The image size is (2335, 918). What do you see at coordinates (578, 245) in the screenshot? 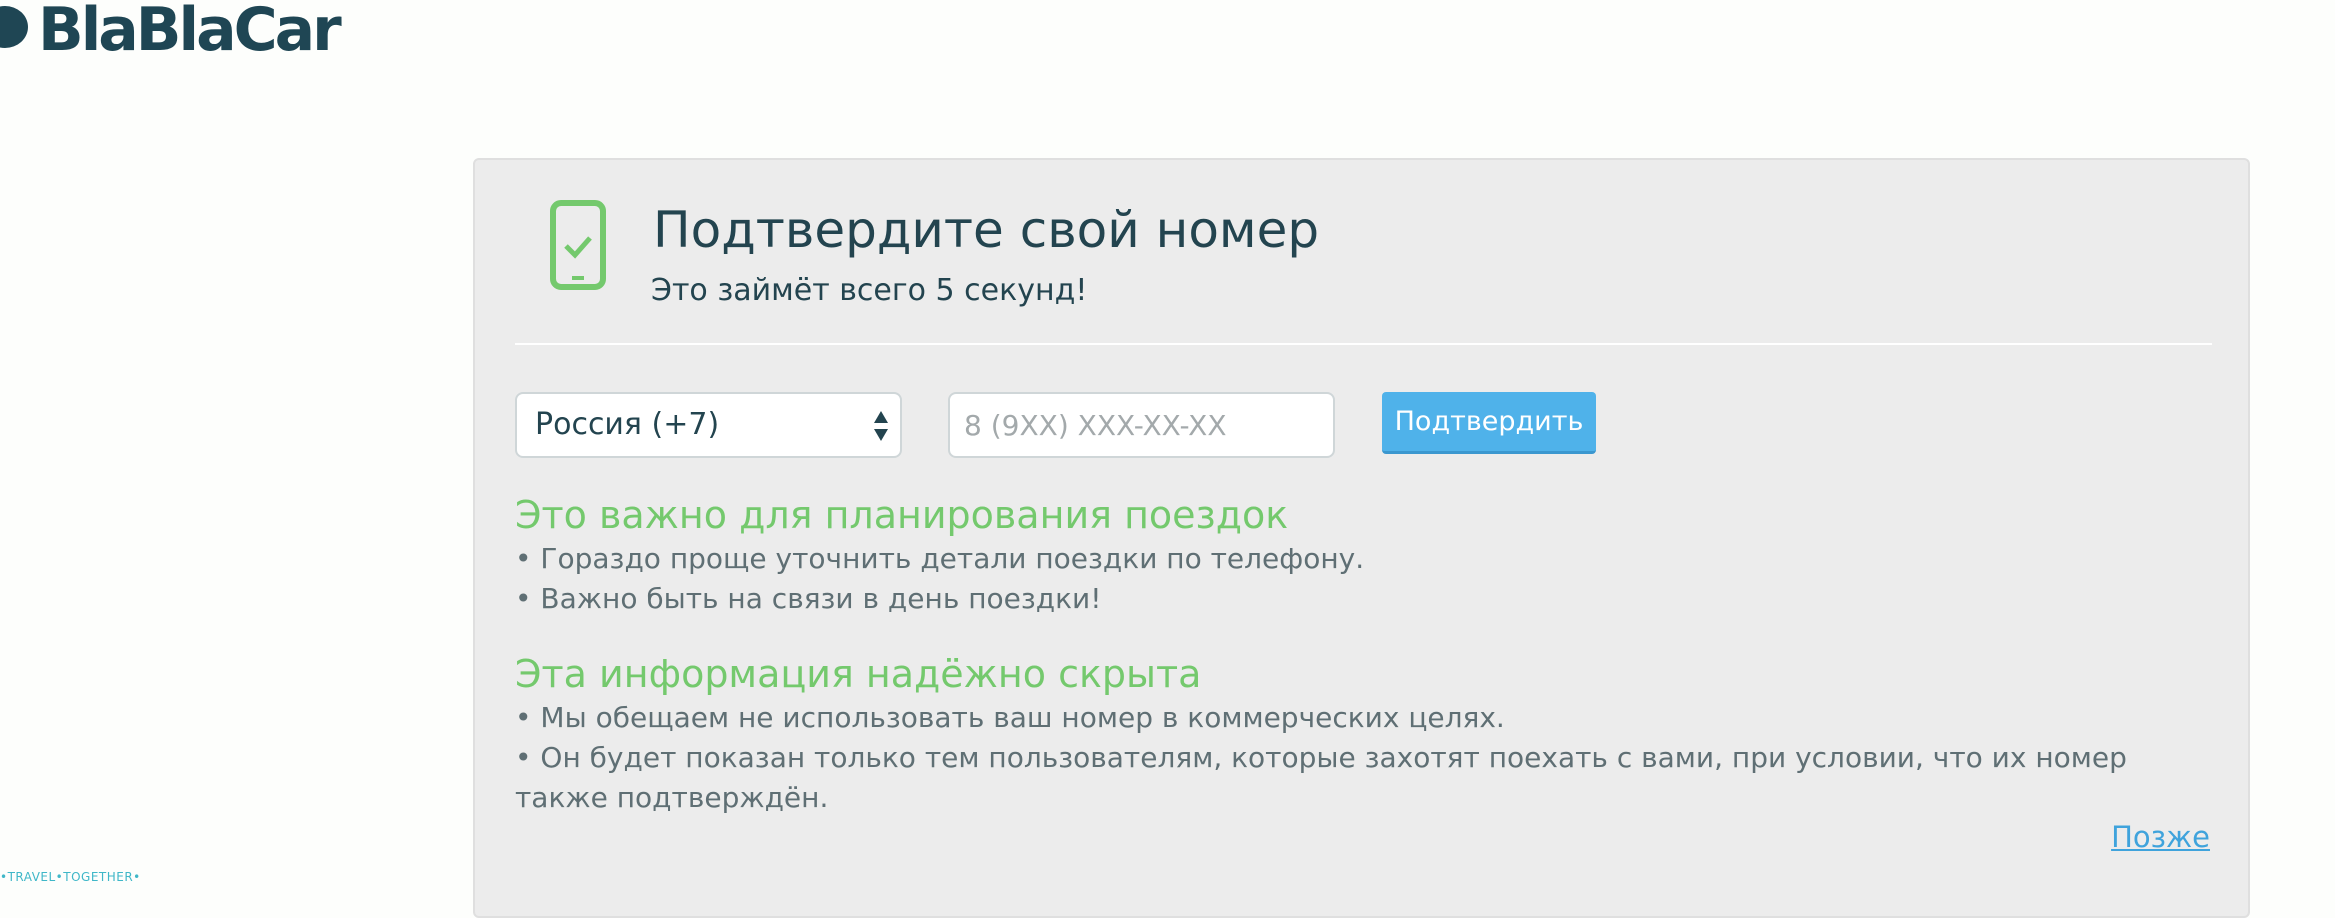
I see `phone-check-icon` at bounding box center [578, 245].